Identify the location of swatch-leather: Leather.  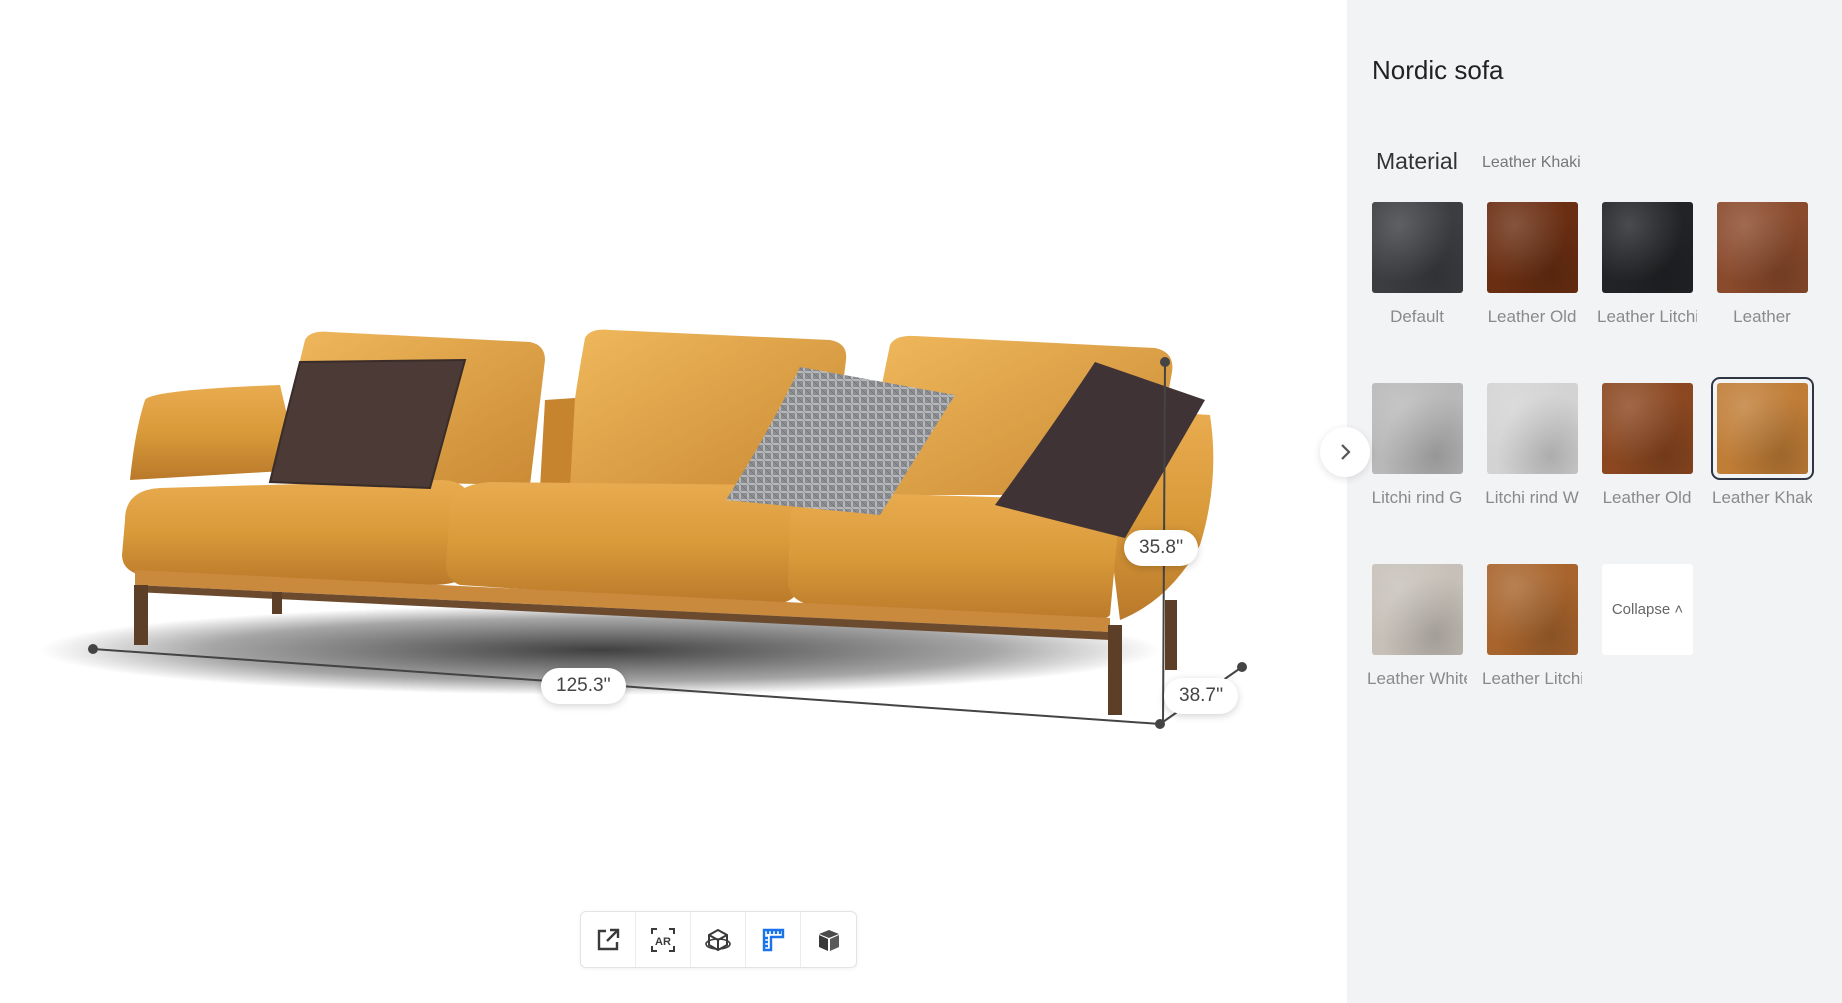
(1762, 264).